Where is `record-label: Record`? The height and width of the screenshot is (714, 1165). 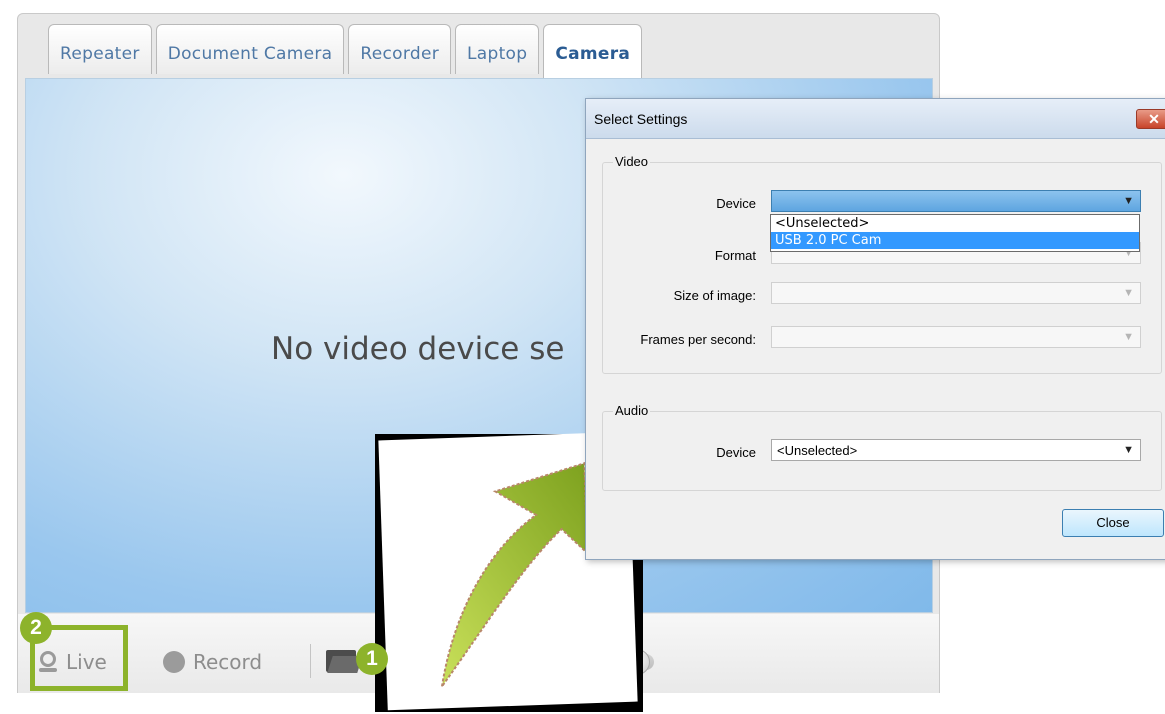
record-label: Record is located at coordinates (228, 662).